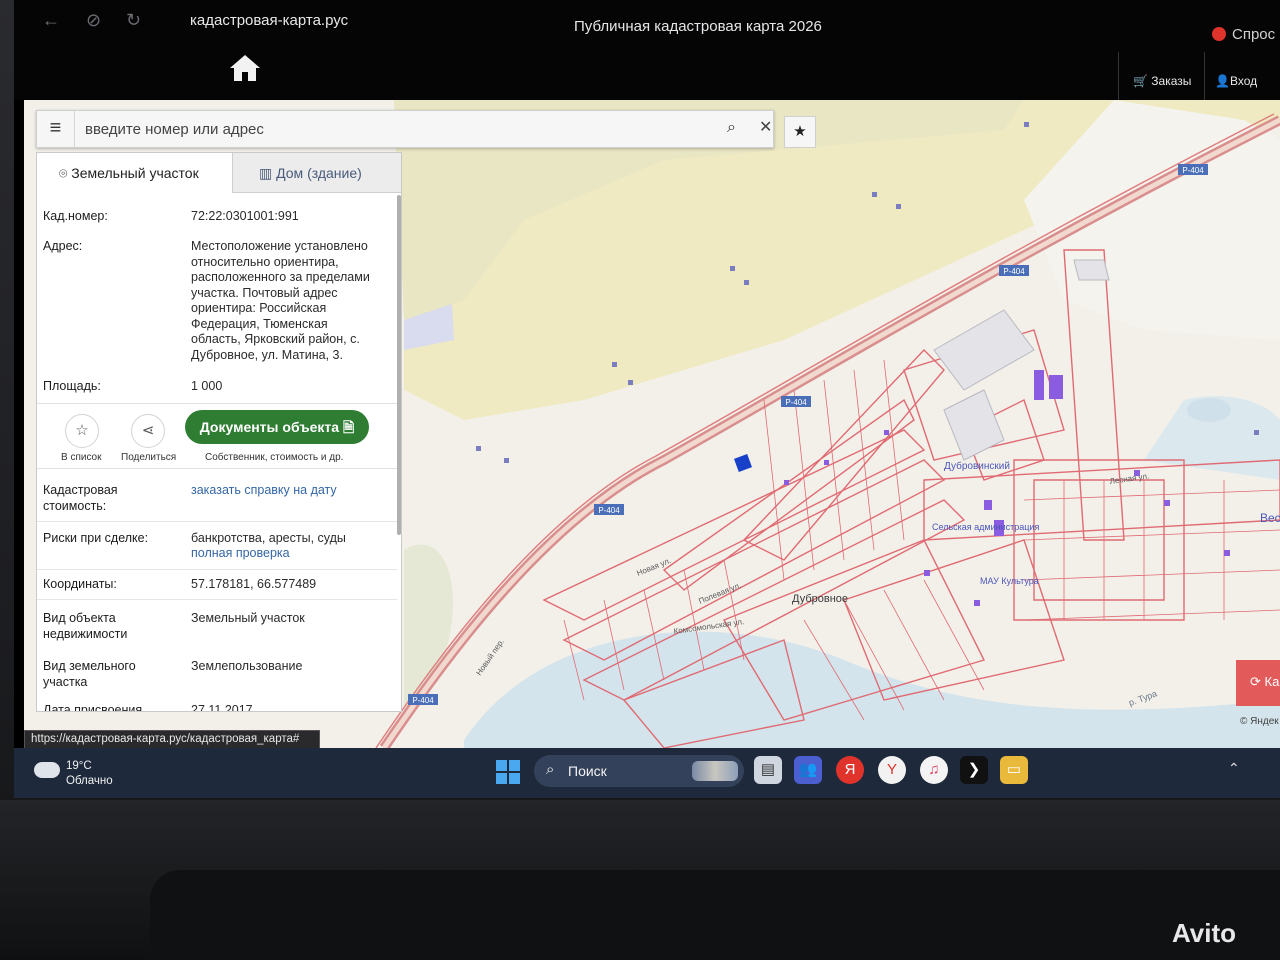 Image resolution: width=1280 pixels, height=960 pixels. Describe the element at coordinates (428, 632) in the screenshot. I see `meadow` at that location.